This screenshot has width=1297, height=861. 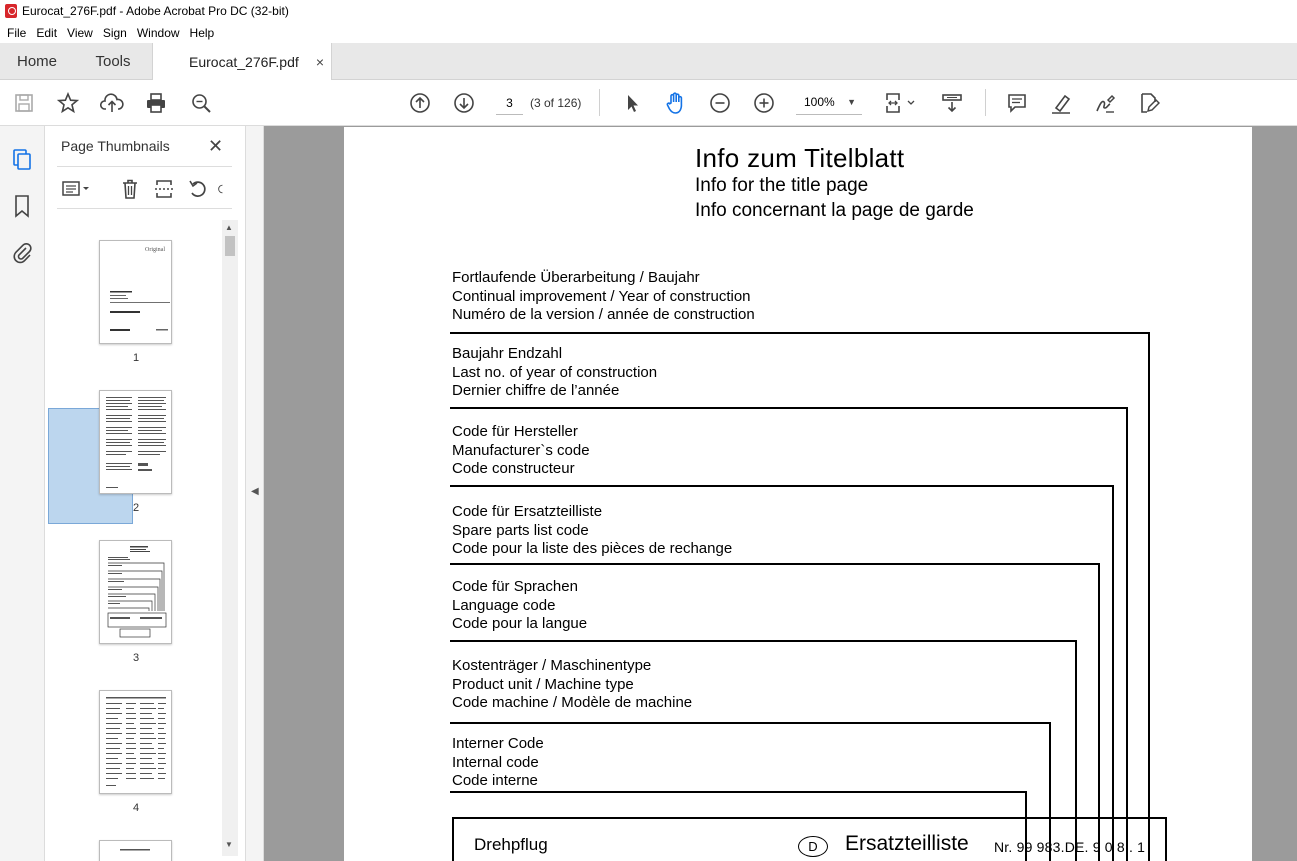 What do you see at coordinates (22, 160) in the screenshot?
I see `page-thumbnails-icon` at bounding box center [22, 160].